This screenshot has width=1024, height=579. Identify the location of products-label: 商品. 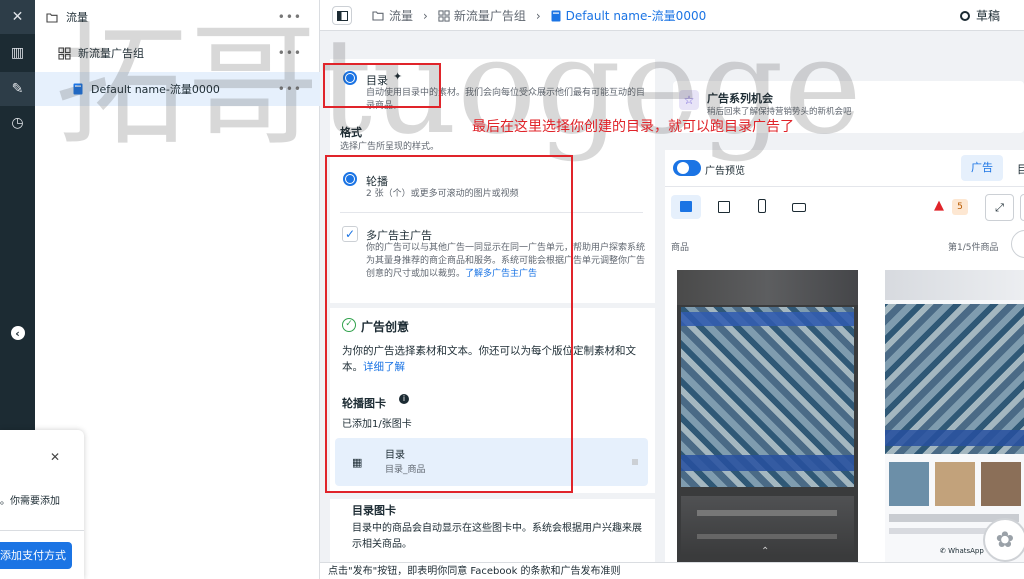
(680, 248).